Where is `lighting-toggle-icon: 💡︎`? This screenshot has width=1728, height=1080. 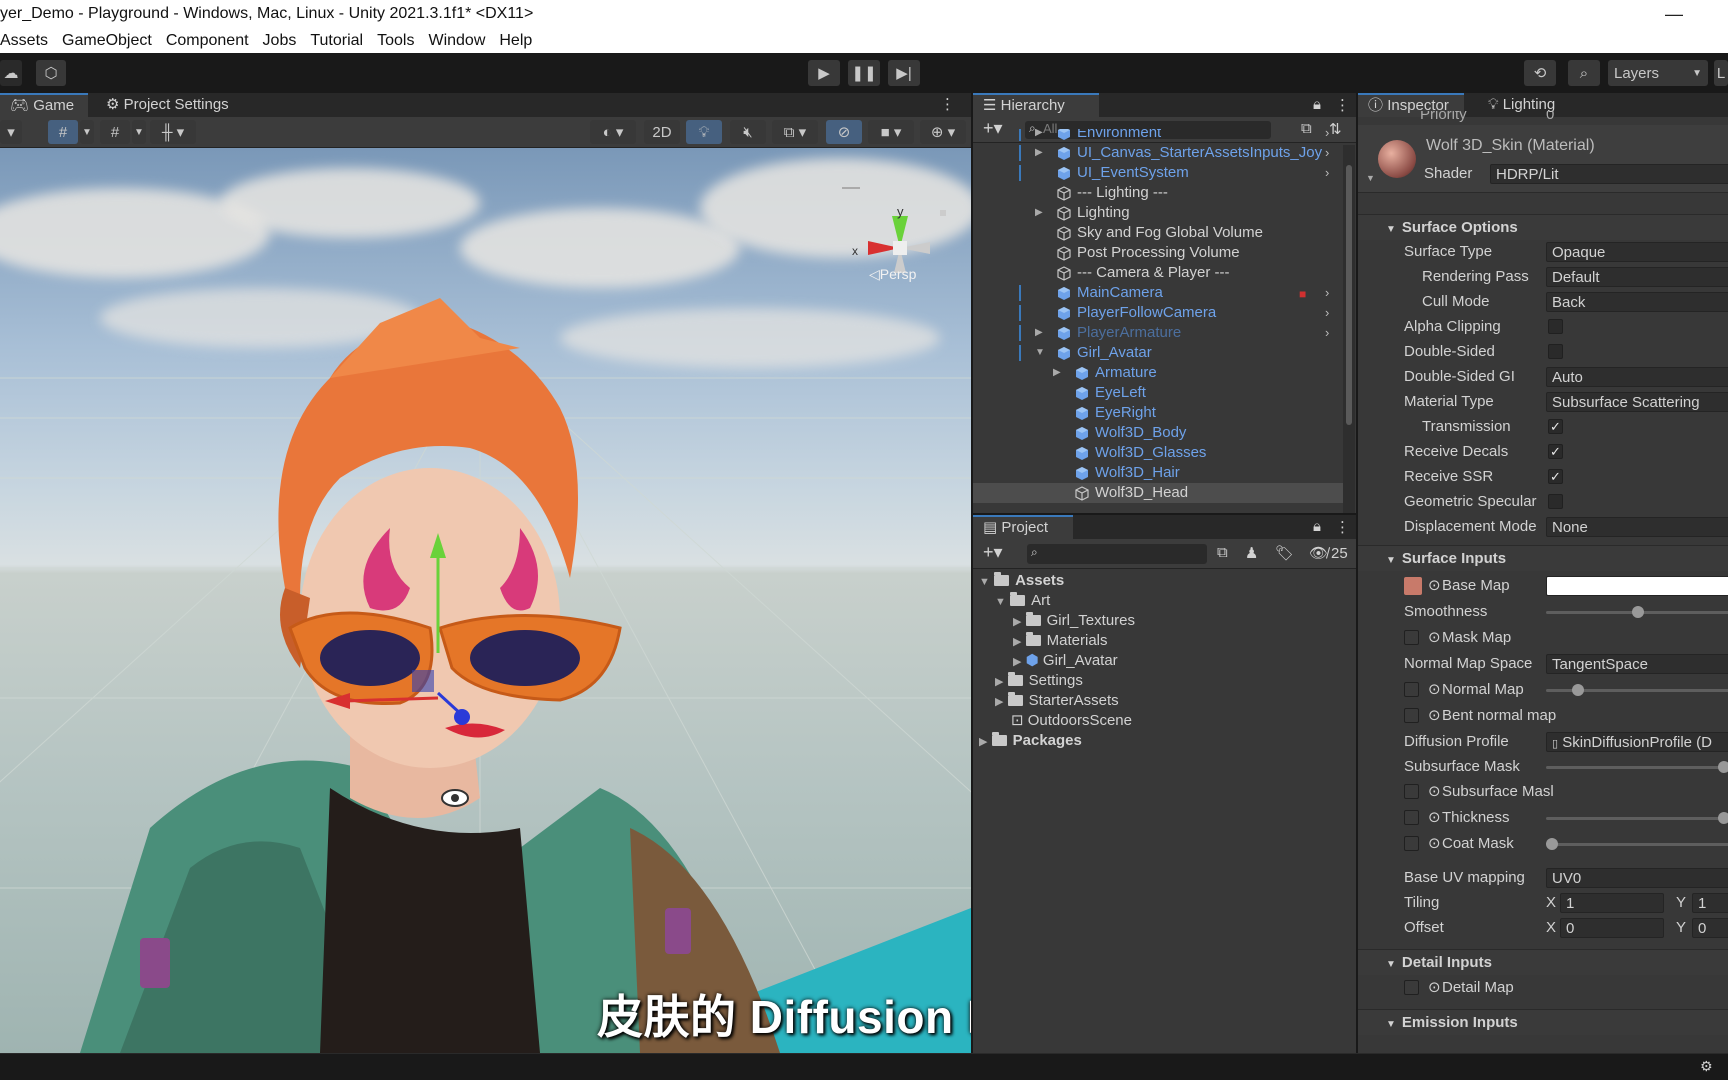
lighting-toggle-icon: 💡︎ is located at coordinates (704, 132).